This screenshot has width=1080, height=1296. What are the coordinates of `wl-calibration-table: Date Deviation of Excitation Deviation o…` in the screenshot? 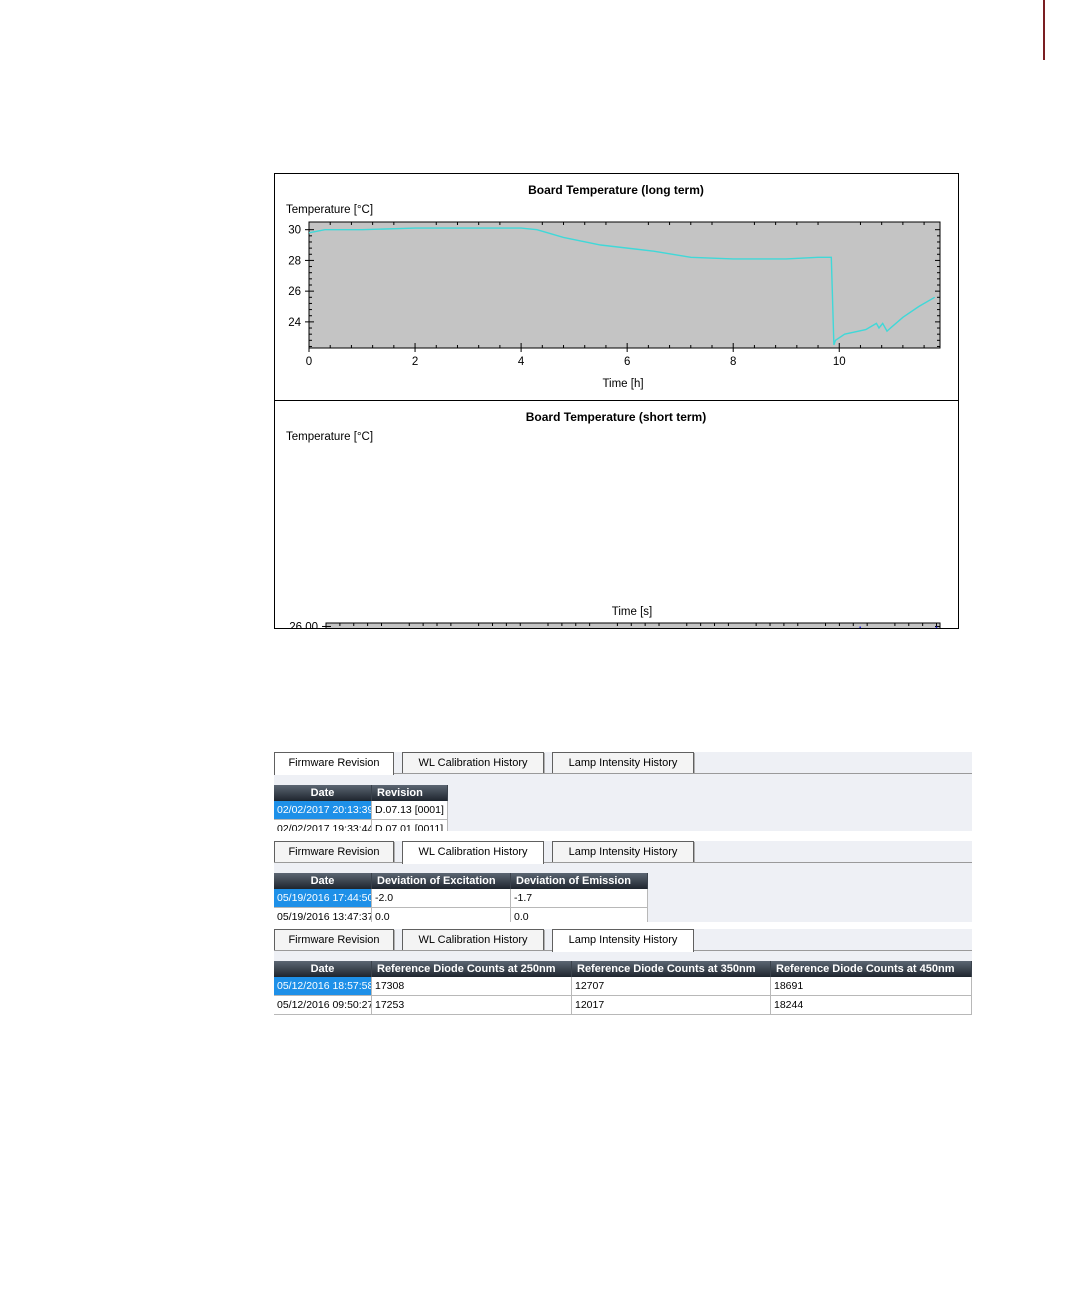 It's located at (461, 897).